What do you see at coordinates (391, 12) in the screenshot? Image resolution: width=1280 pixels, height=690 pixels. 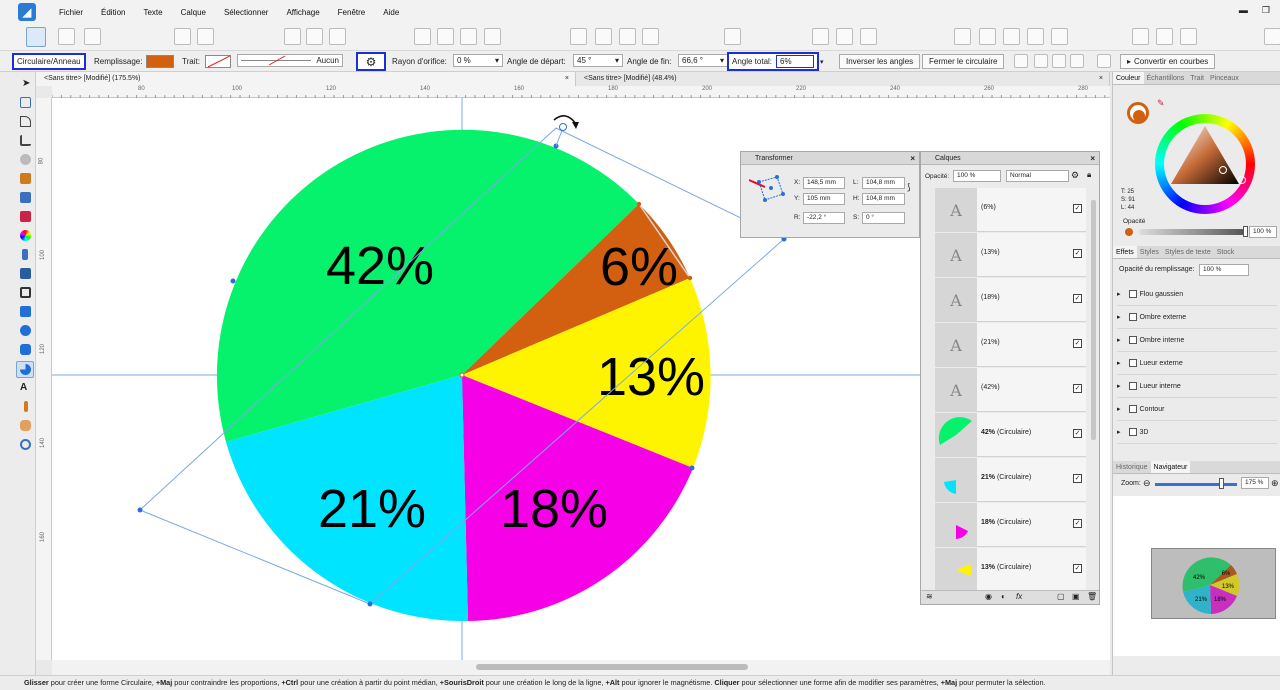 I see `menu-aide: Aide` at bounding box center [391, 12].